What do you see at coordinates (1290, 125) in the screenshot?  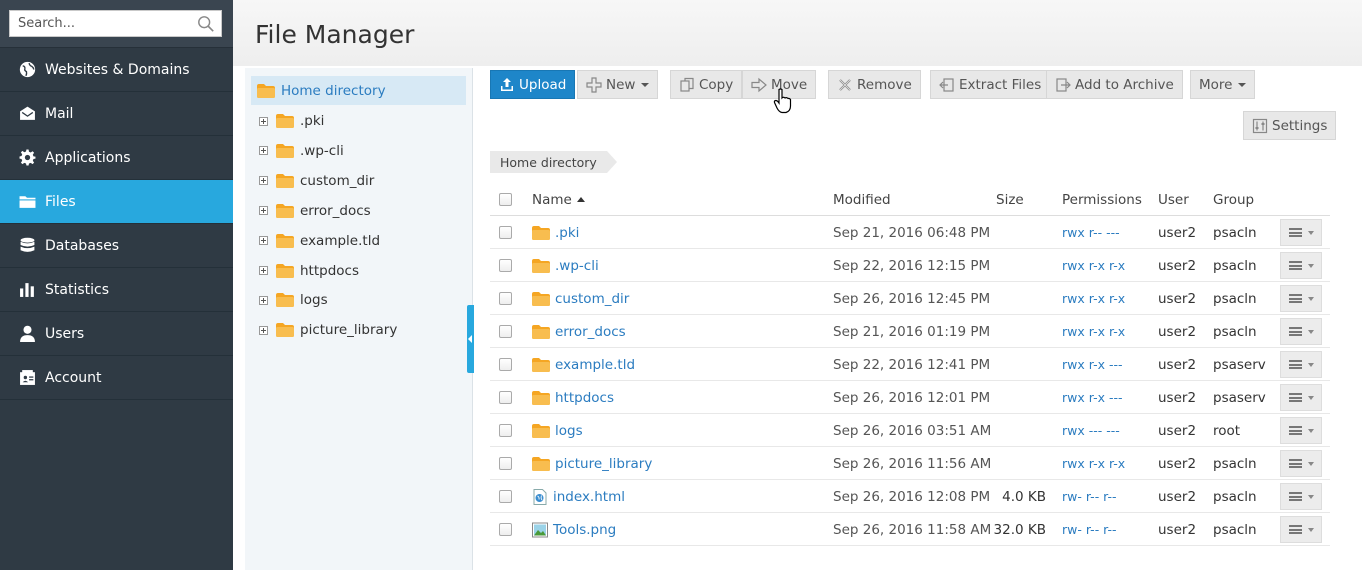 I see `settings-button: Settings` at bounding box center [1290, 125].